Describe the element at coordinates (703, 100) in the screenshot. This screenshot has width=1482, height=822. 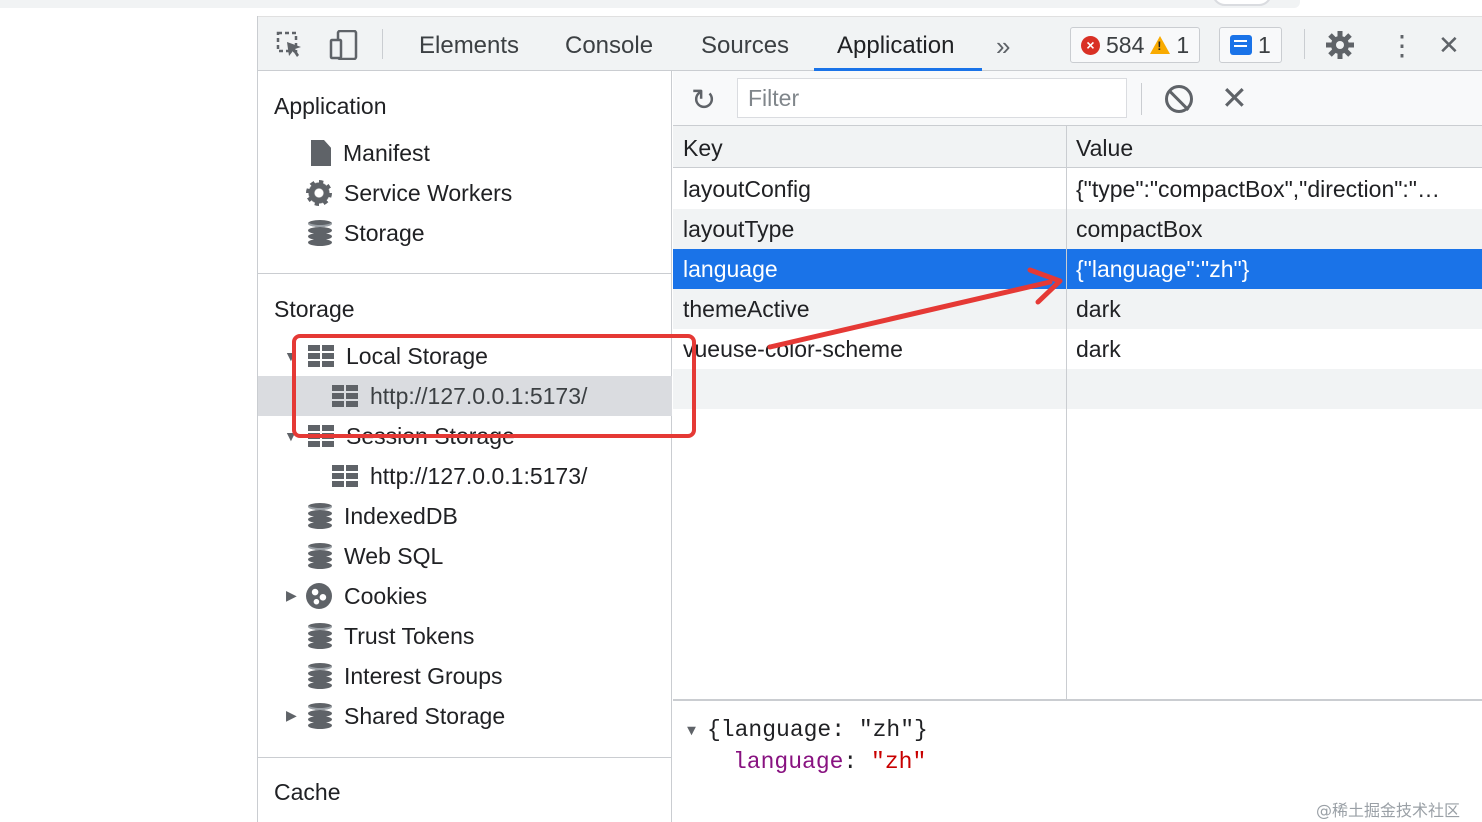
I see `refresh-icon: ↻` at that location.